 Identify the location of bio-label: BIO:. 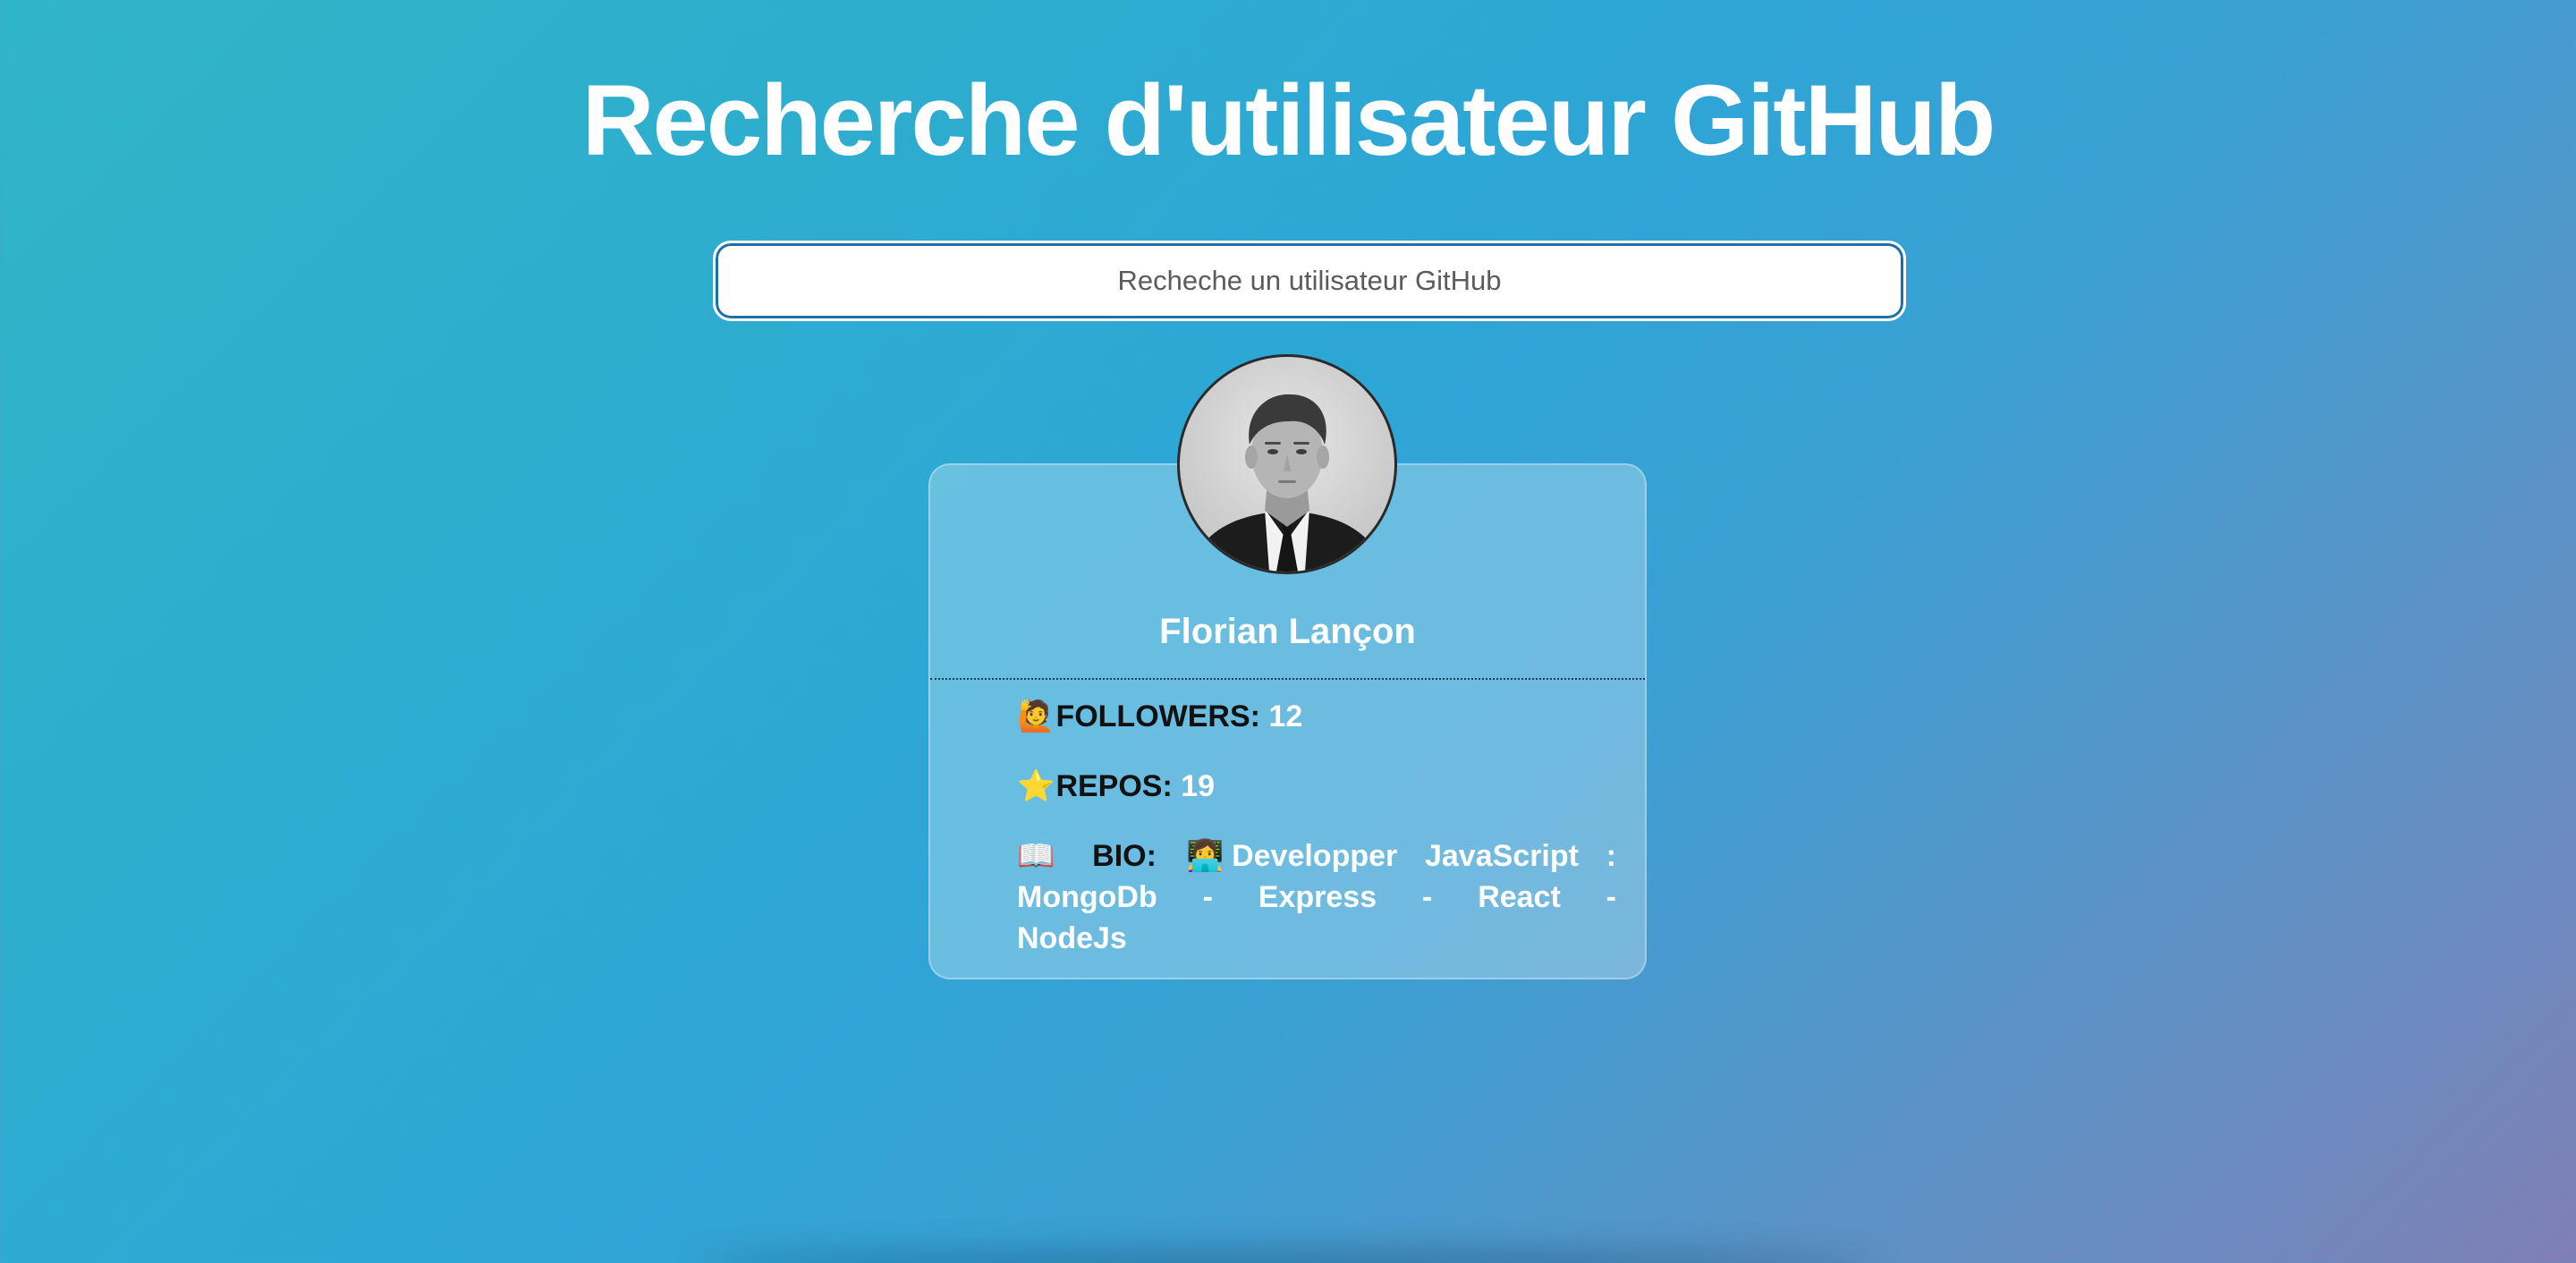
(1124, 856).